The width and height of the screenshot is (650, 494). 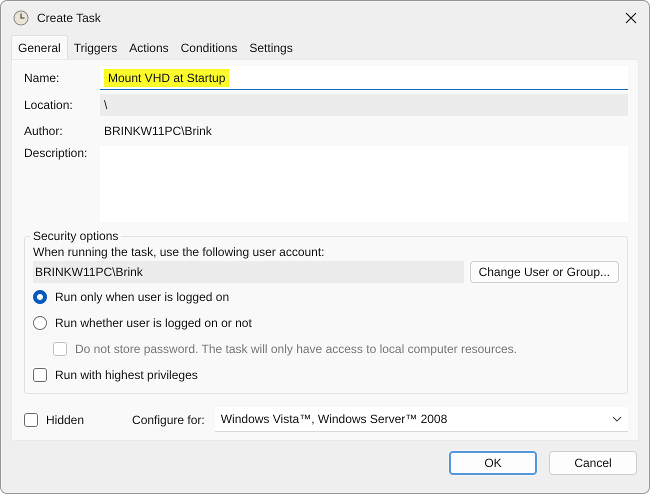 What do you see at coordinates (142, 297) in the screenshot?
I see `option-label: Run only when user is logged on` at bounding box center [142, 297].